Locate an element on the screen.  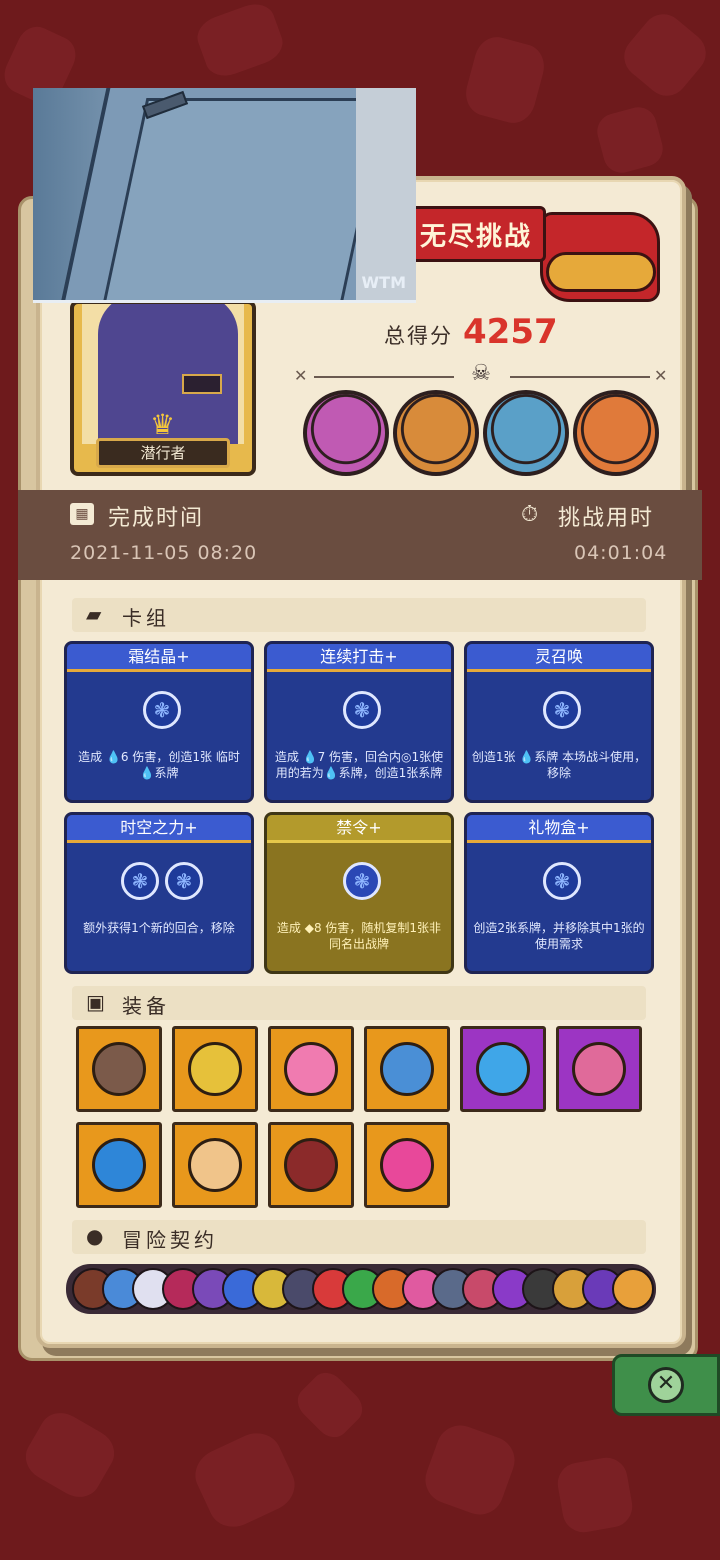
sword-icon-right: ✕ is located at coordinates (661, 375).